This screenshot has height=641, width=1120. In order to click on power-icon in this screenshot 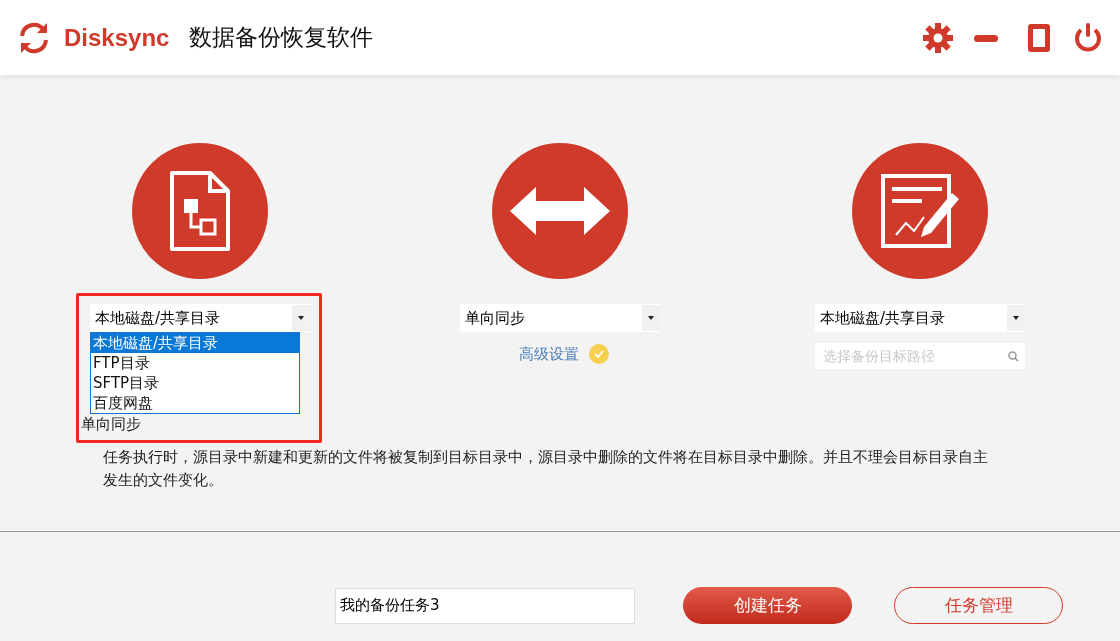, I will do `click(1088, 37)`.